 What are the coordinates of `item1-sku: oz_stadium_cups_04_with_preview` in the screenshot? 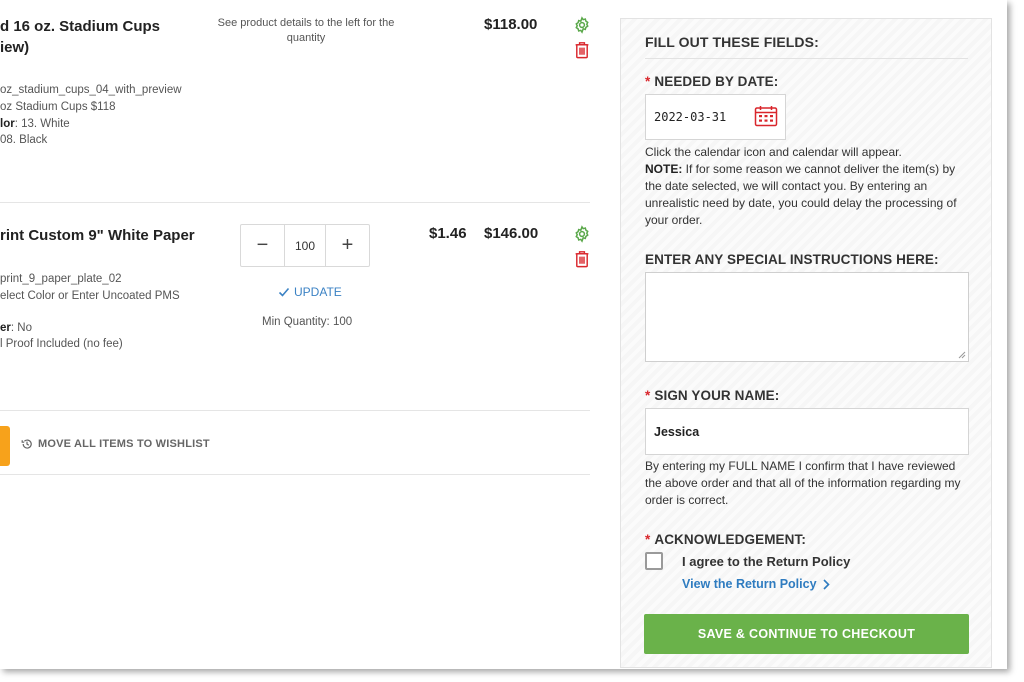 It's located at (91, 90).